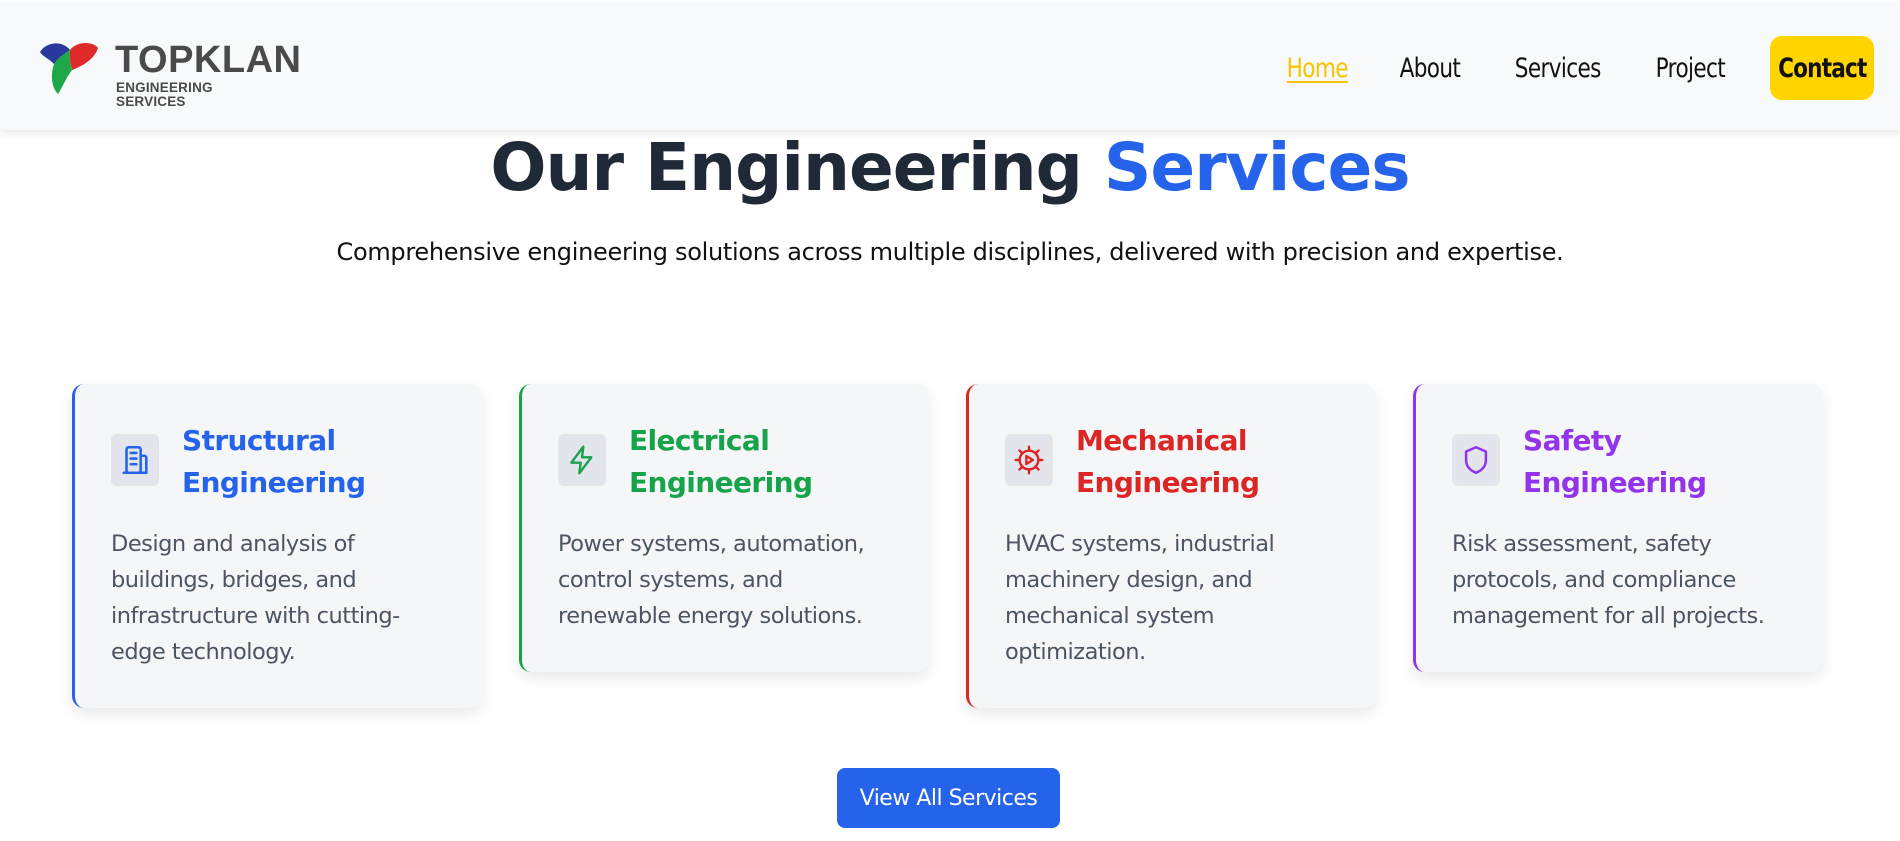  Describe the element at coordinates (259, 440) in the screenshot. I see `service-card-title-line1: Structural` at that location.